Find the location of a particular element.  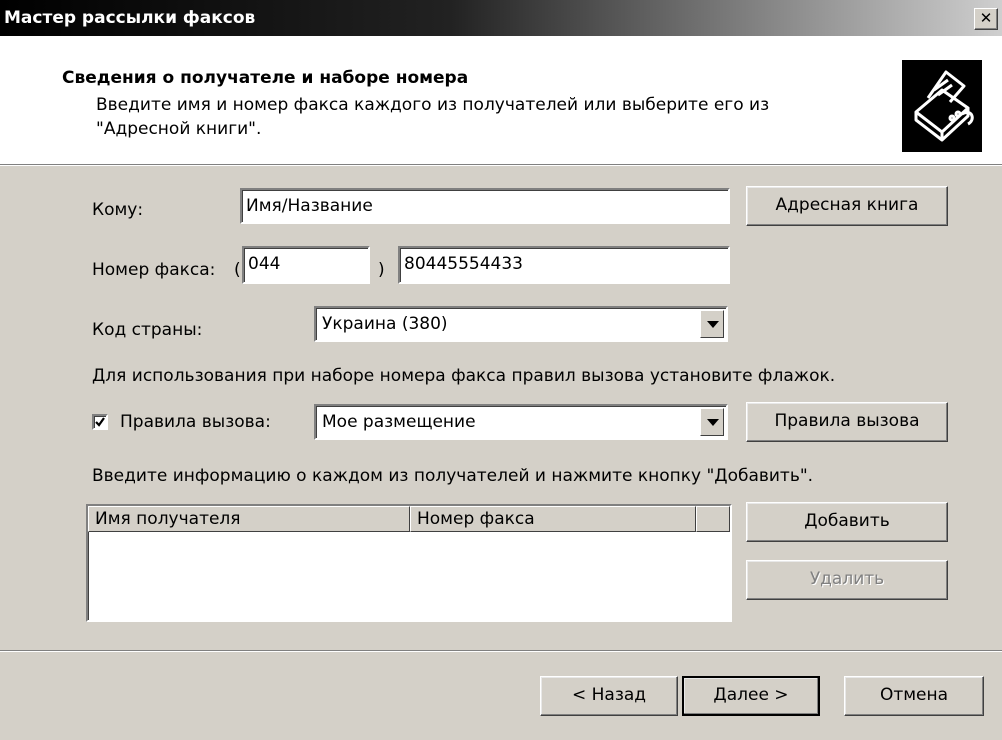

title-bar: Мастер рассылки факсов is located at coordinates (501, 18).